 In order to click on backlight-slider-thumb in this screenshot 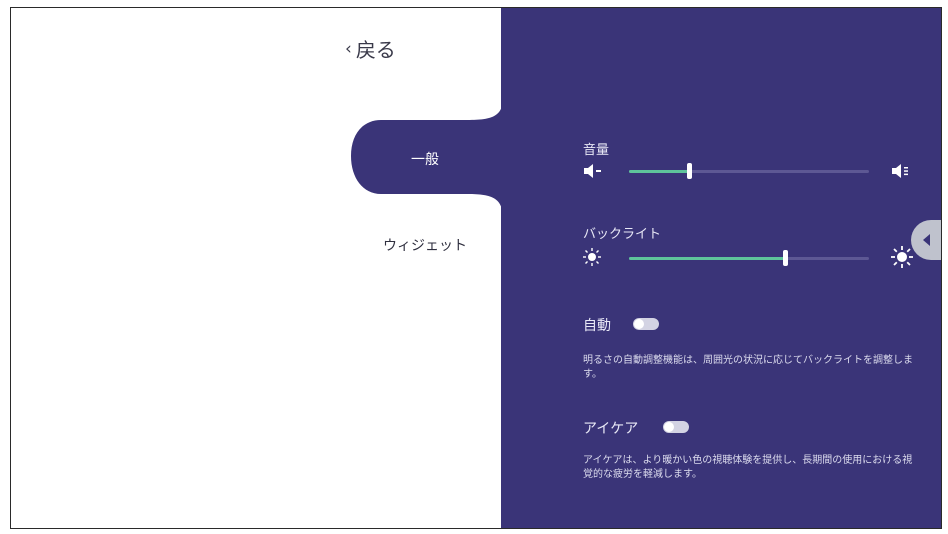, I will do `click(785, 258)`.